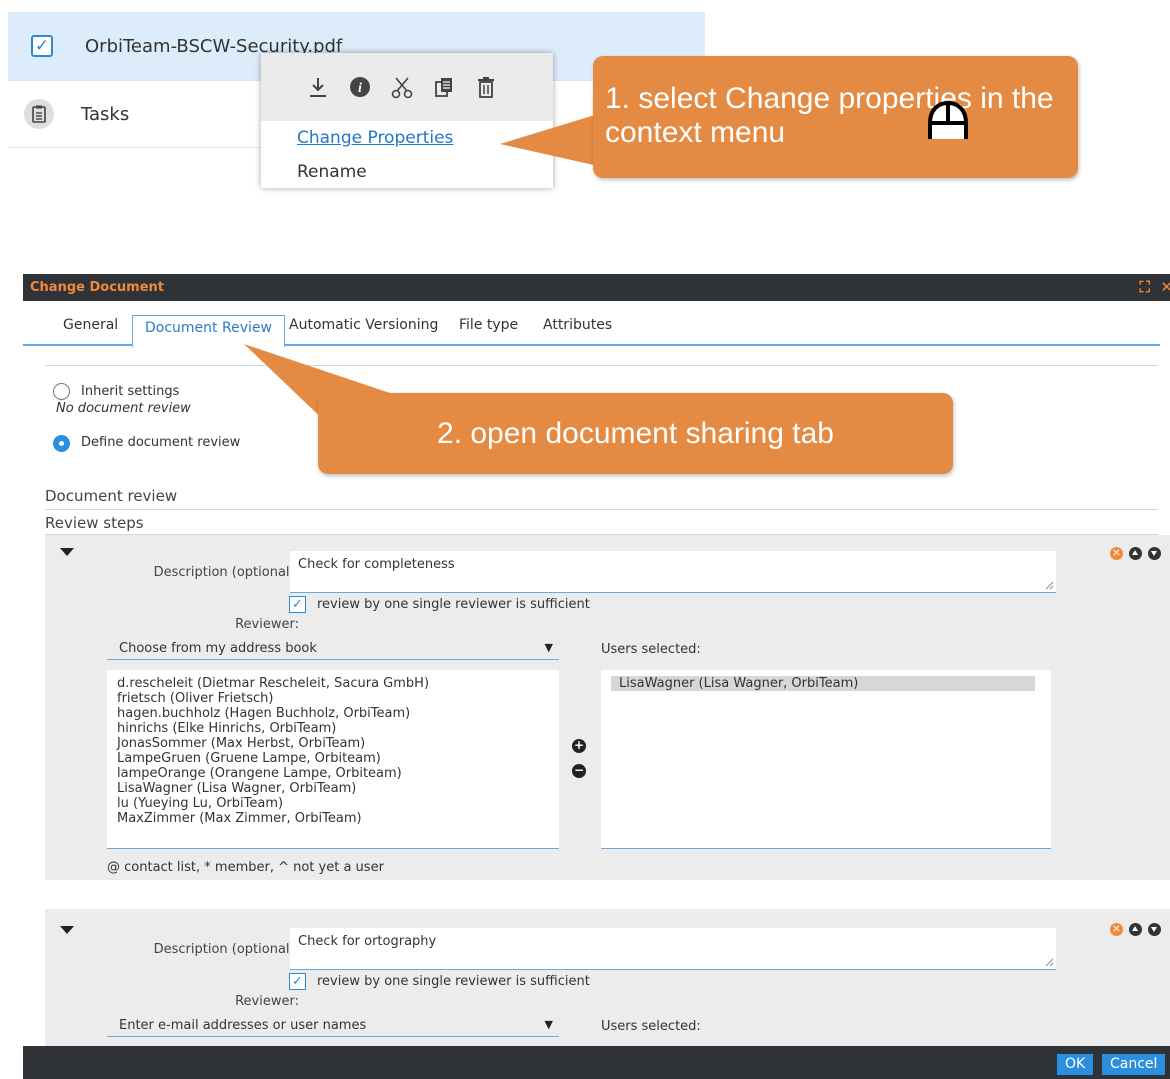 The height and width of the screenshot is (1079, 1170). I want to click on cut-icon, so click(402, 87).